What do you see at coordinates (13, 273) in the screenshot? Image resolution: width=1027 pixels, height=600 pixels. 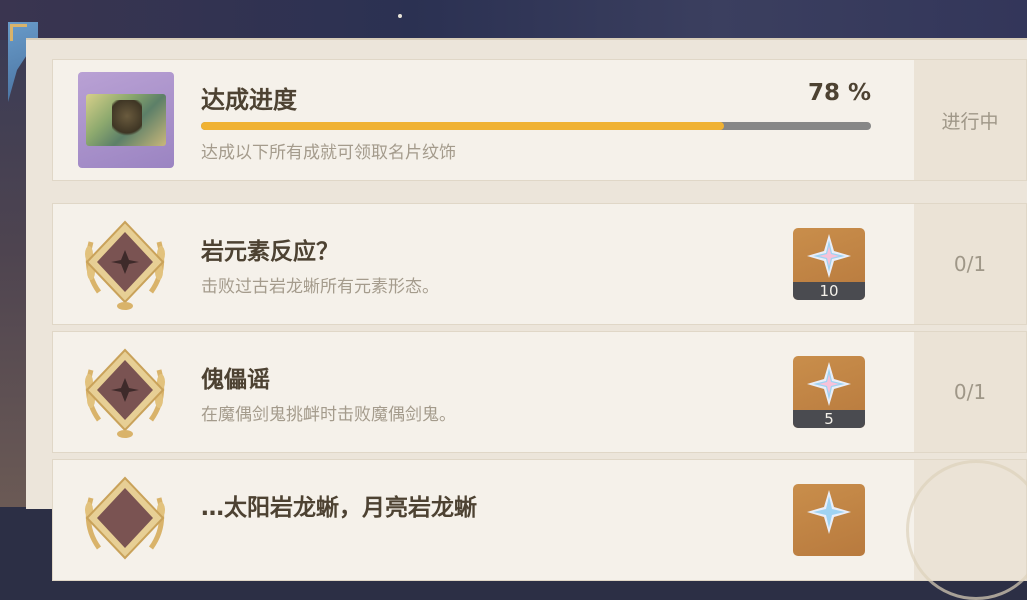 I see `background-left` at bounding box center [13, 273].